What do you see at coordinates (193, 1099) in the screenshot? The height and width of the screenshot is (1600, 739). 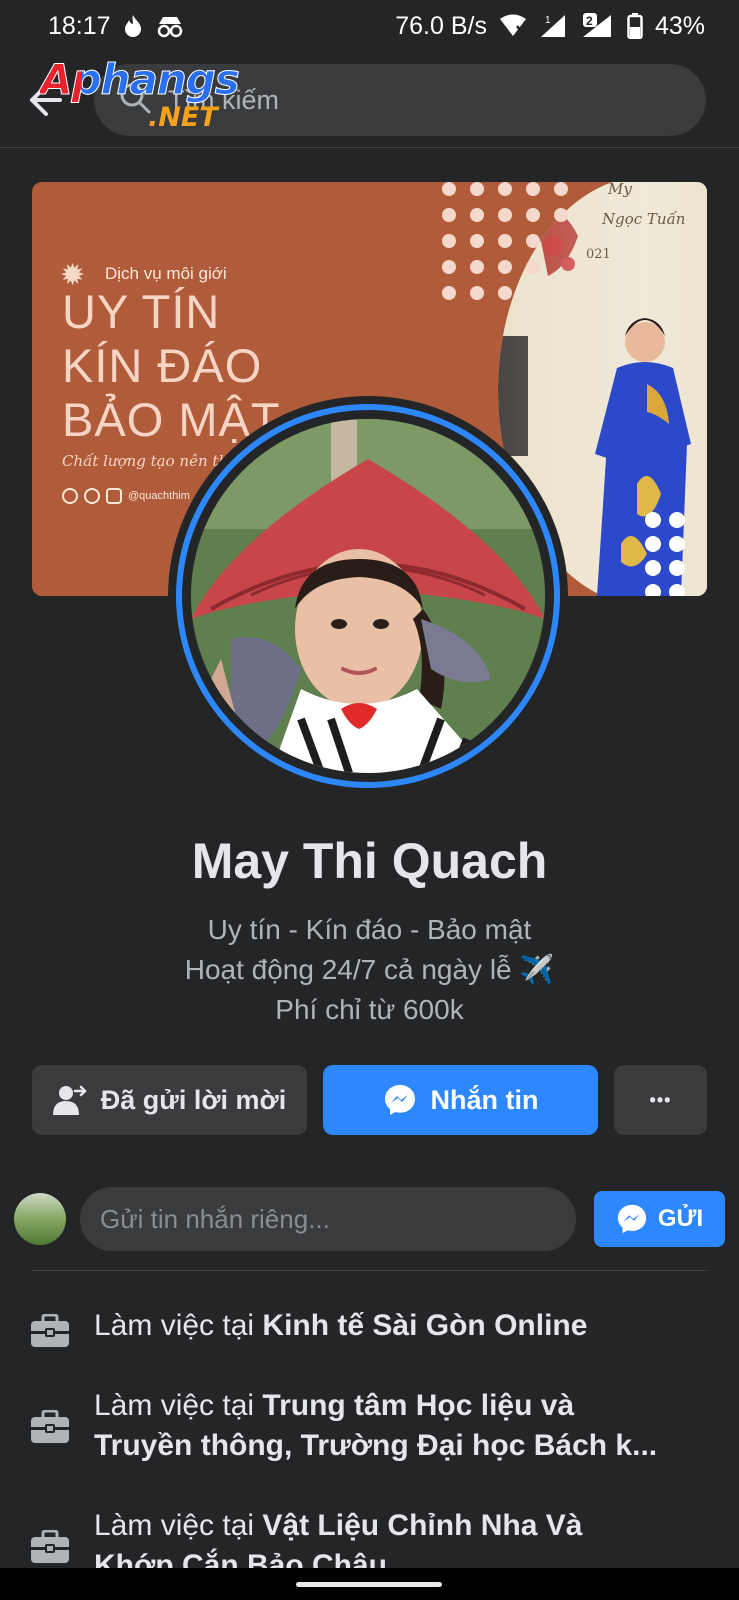 I see `request-sent-label: Đã gửi lời mời` at bounding box center [193, 1099].